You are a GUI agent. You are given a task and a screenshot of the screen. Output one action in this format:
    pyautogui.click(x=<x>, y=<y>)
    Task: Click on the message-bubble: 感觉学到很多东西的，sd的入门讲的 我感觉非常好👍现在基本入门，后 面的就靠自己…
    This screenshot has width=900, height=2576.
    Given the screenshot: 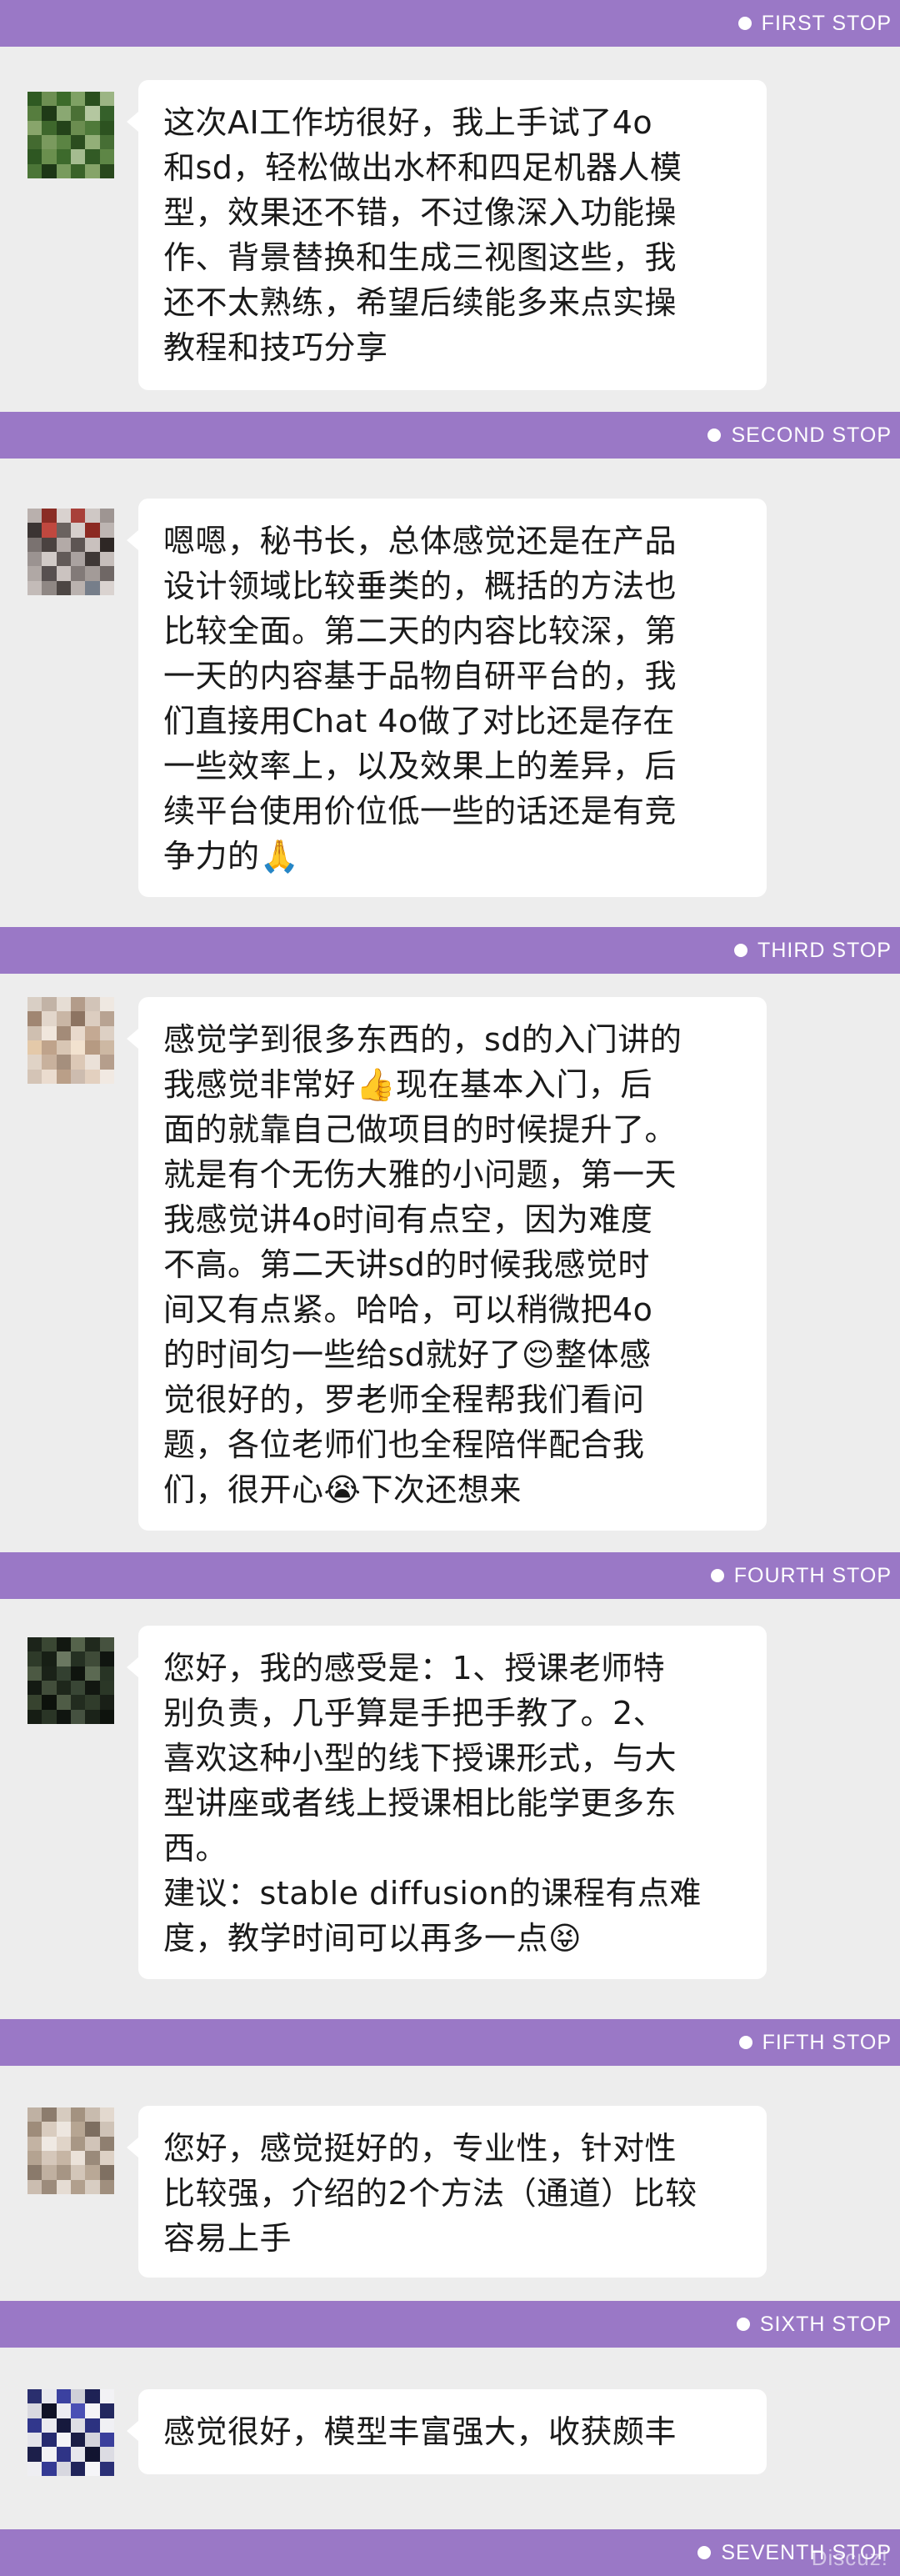 What is the action you would take?
    pyautogui.click(x=447, y=1264)
    